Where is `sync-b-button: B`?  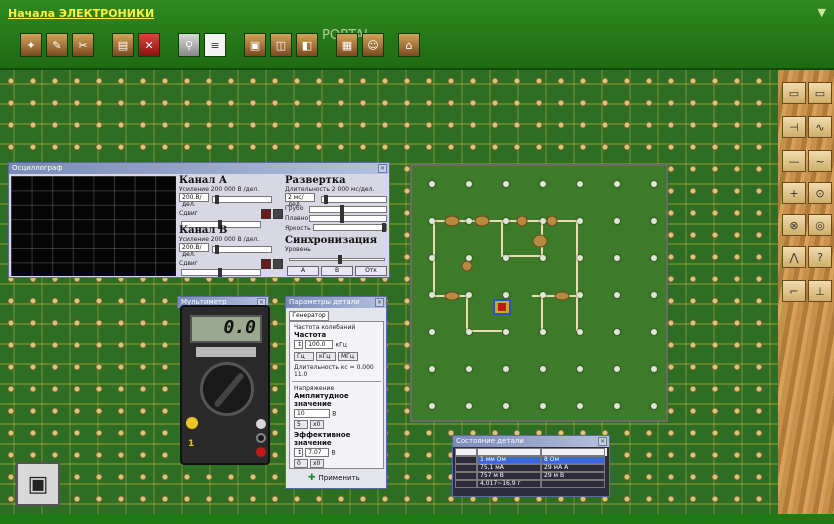 sync-b-button: B is located at coordinates (337, 271).